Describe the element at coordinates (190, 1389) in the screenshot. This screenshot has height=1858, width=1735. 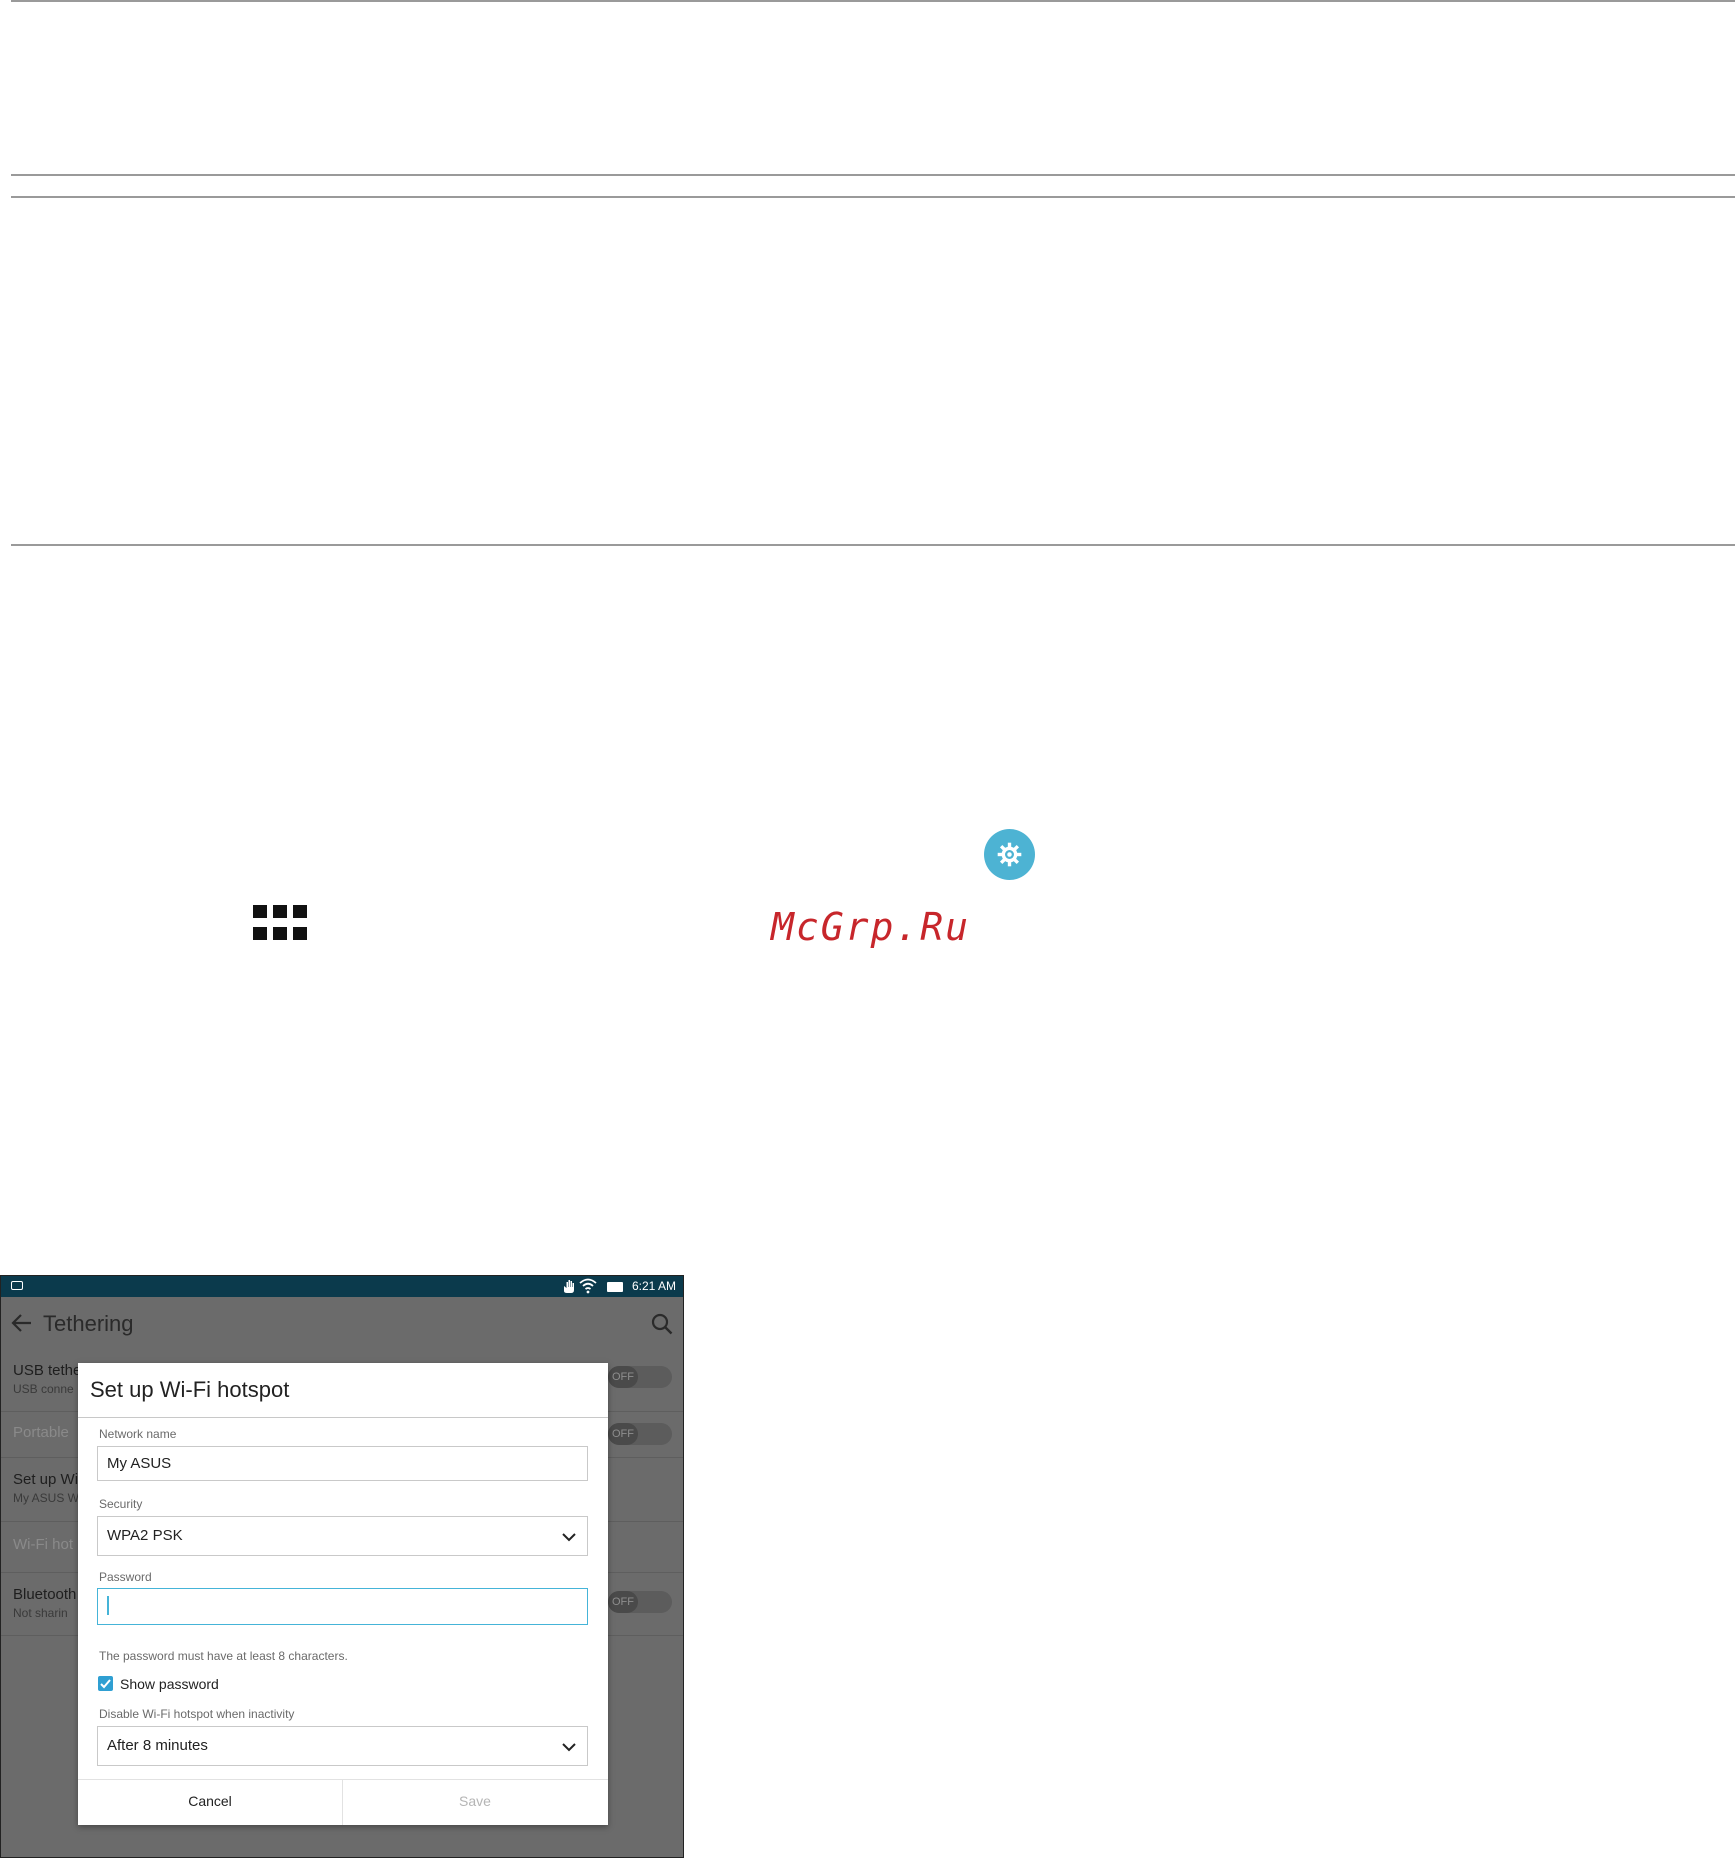
I see `dialog-title: Set up Wi-Fi hotspot` at that location.